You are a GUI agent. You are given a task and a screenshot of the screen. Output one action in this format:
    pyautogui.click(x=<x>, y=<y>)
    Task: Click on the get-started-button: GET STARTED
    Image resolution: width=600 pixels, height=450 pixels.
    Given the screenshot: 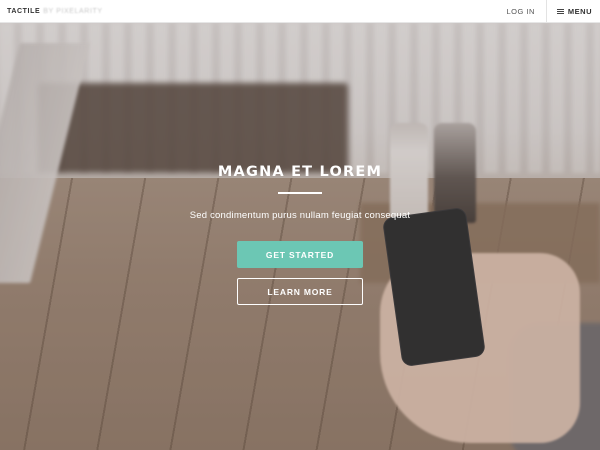 What is the action you would take?
    pyautogui.click(x=300, y=254)
    